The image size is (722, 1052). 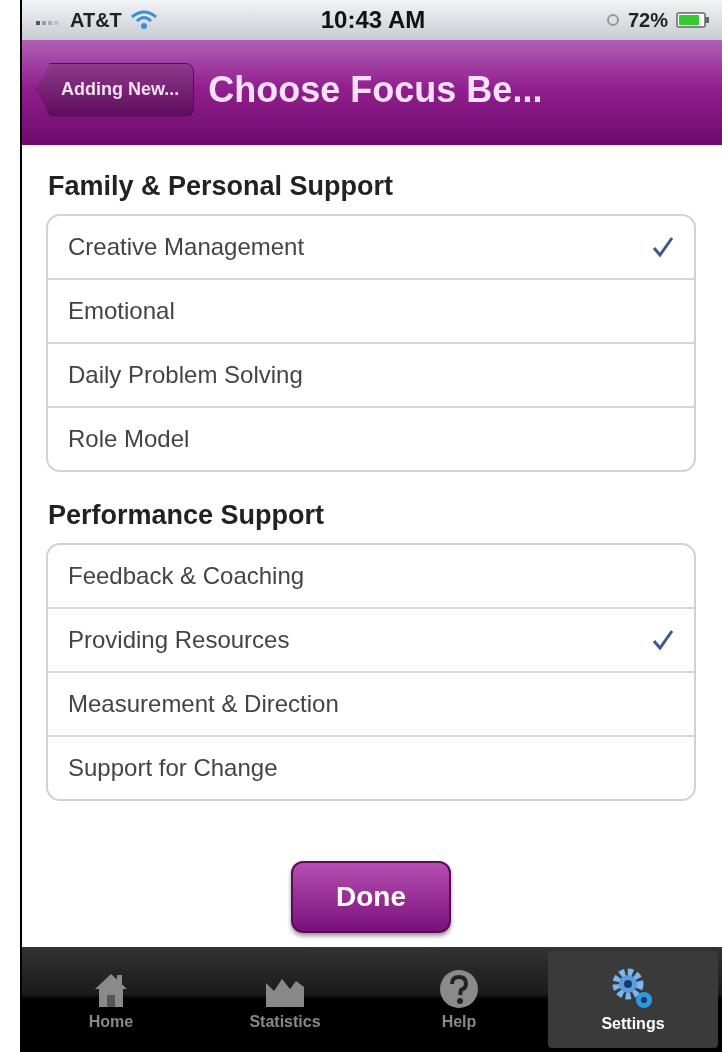 I want to click on wifi-icon, so click(x=143, y=20).